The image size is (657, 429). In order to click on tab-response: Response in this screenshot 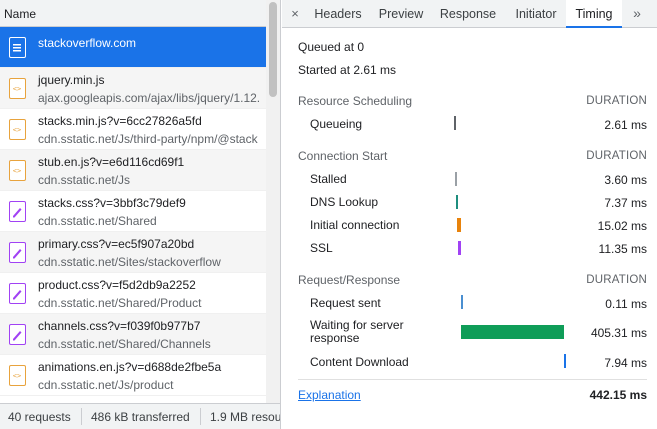, I will do `click(468, 14)`.